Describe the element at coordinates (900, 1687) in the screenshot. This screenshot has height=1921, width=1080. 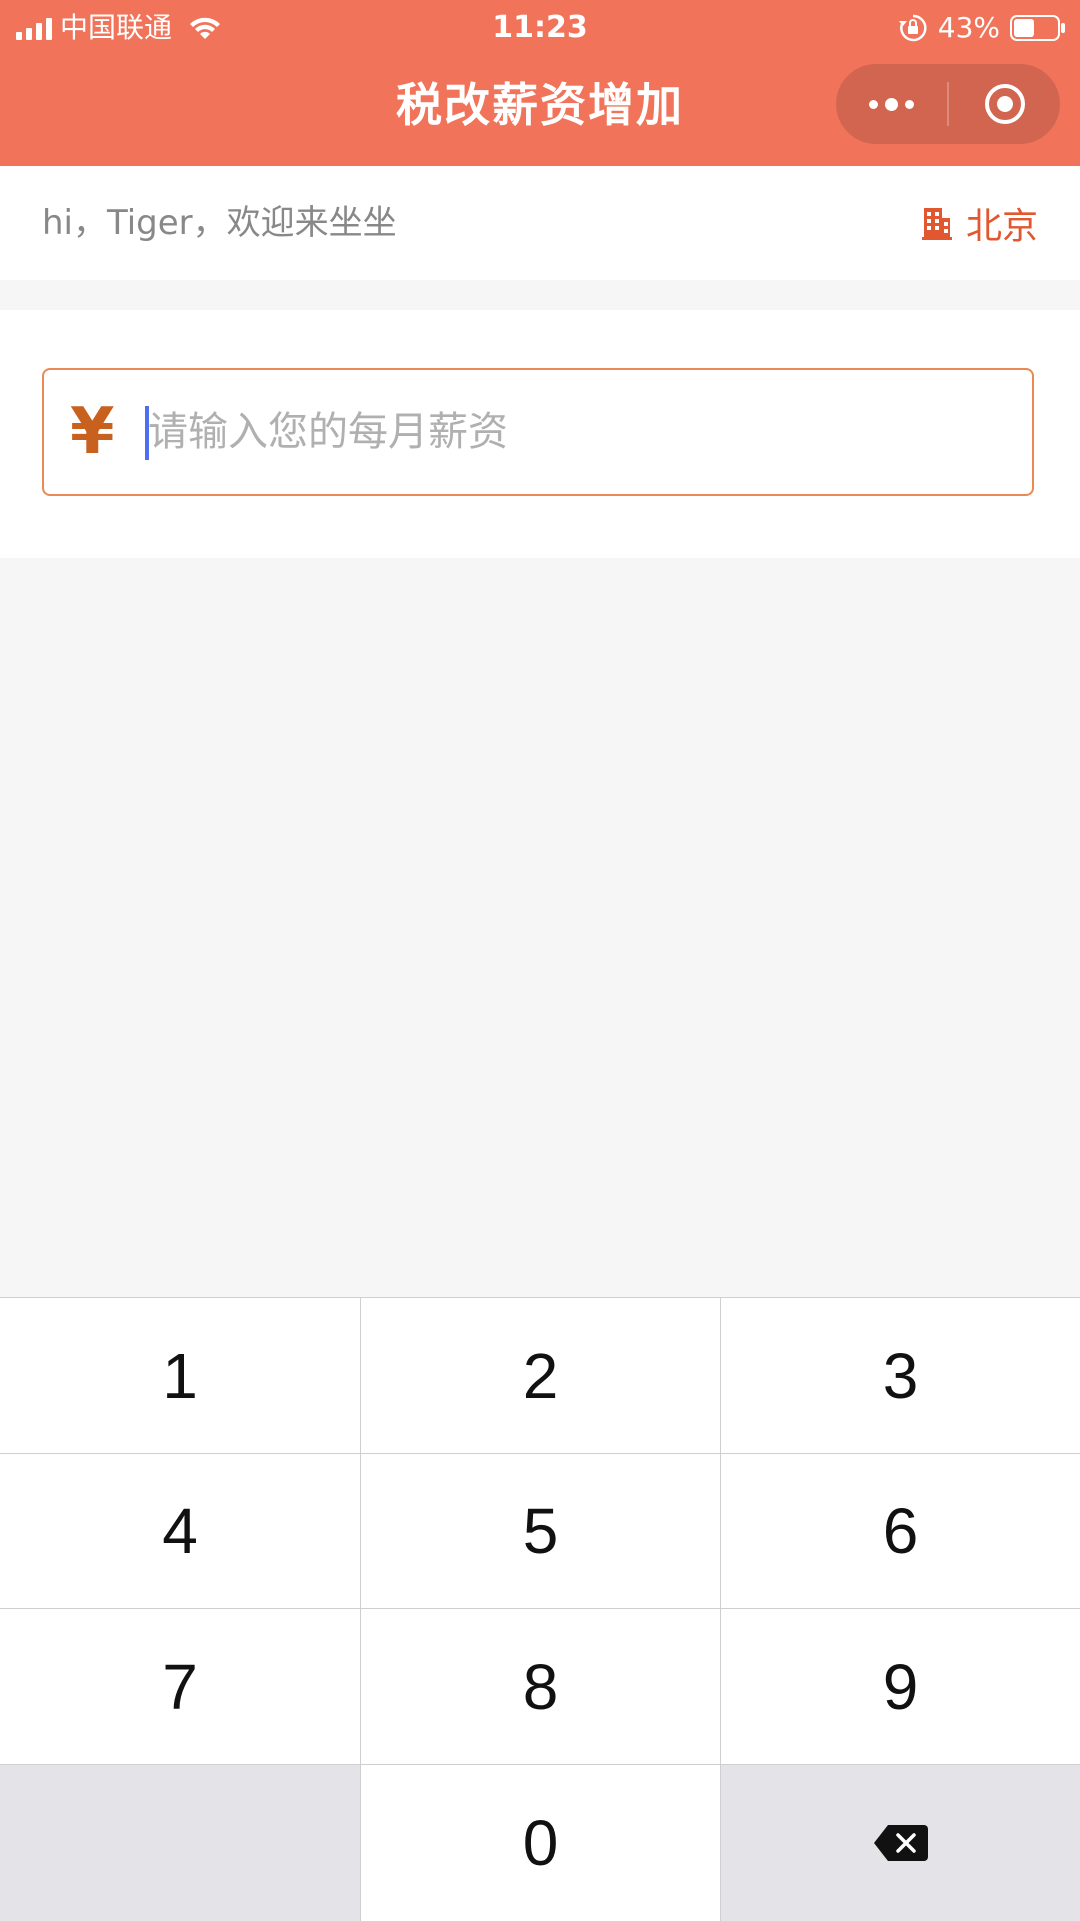
I see `key-9: 9` at that location.